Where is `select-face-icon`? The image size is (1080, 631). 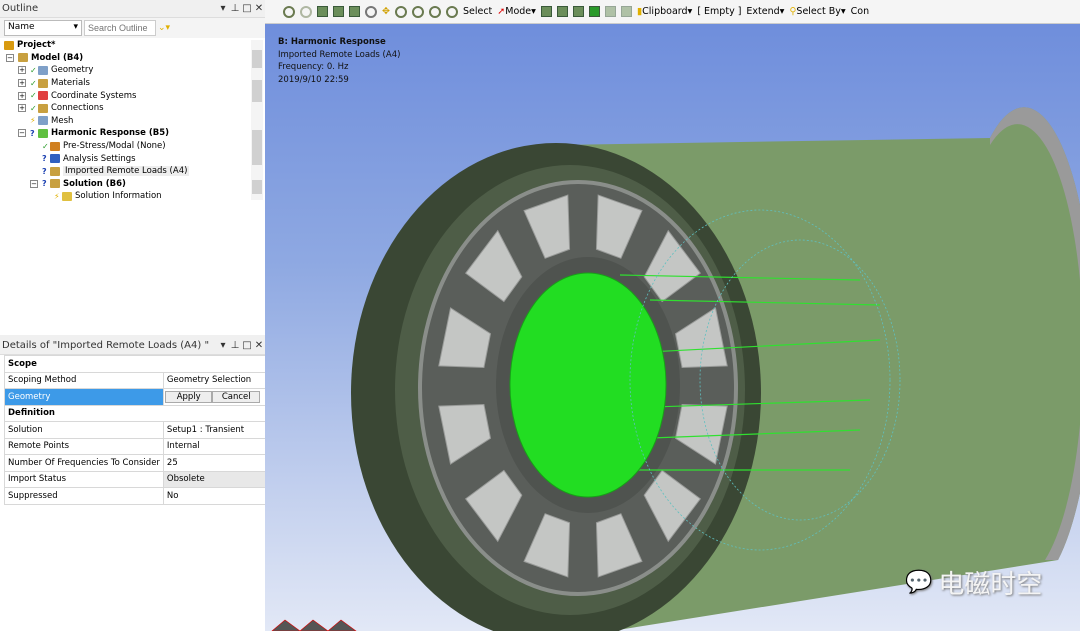
select-face-icon is located at coordinates (578, 11).